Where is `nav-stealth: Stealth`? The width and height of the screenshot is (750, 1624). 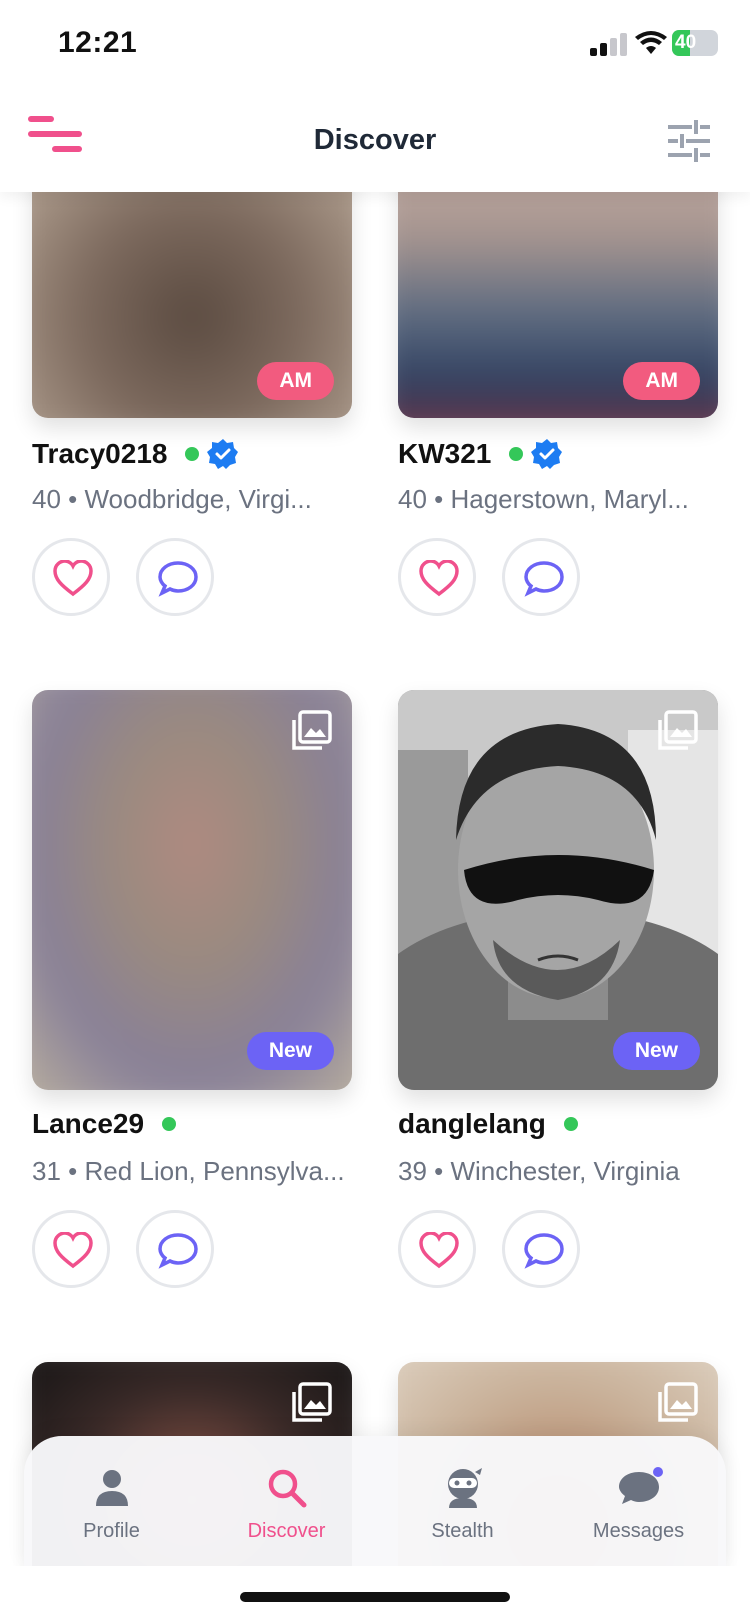 nav-stealth: Stealth is located at coordinates (462, 1501).